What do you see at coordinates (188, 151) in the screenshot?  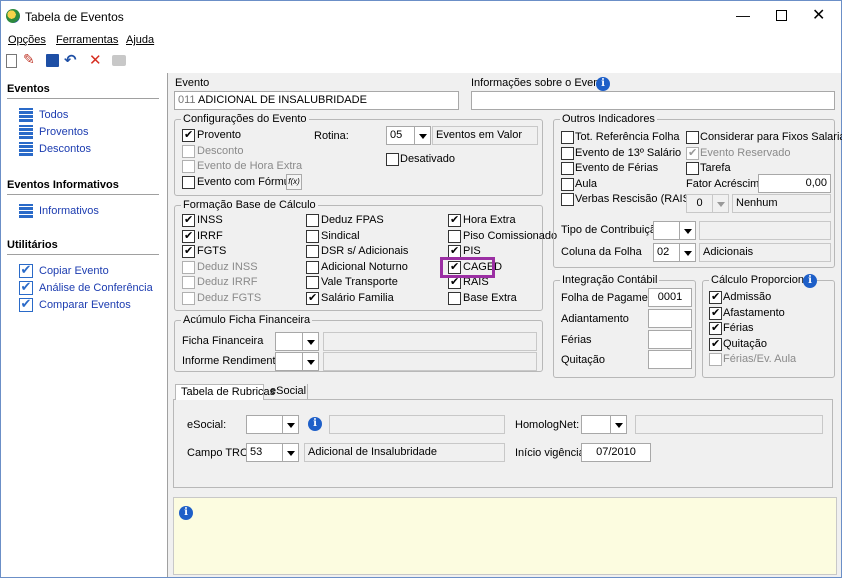 I see `desconto-checkbox` at bounding box center [188, 151].